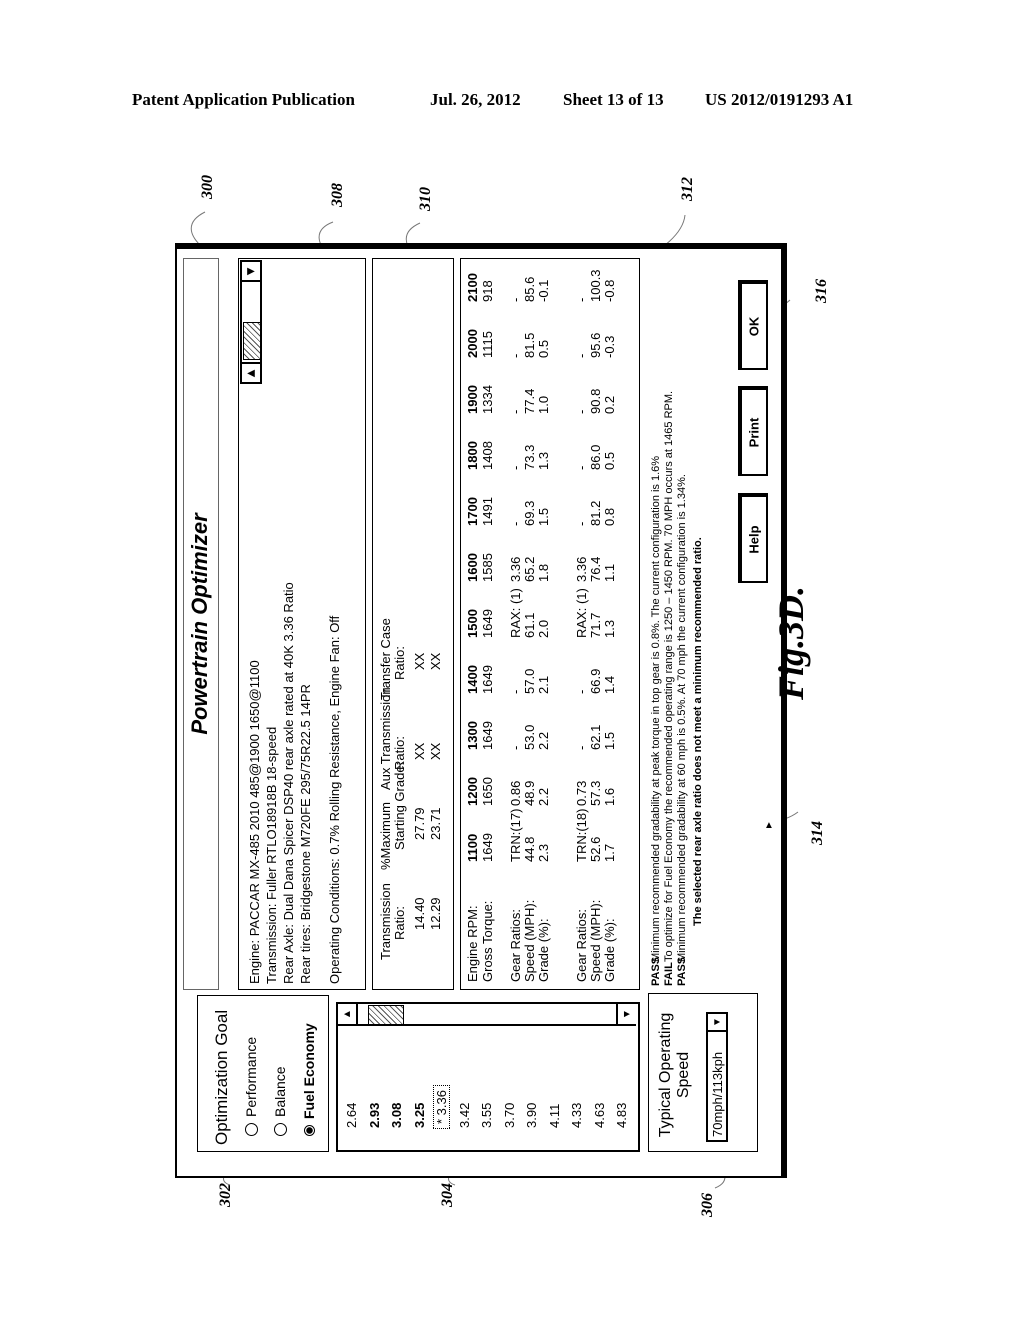  I want to click on torque-label: Gross Torque:, so click(487, 941).